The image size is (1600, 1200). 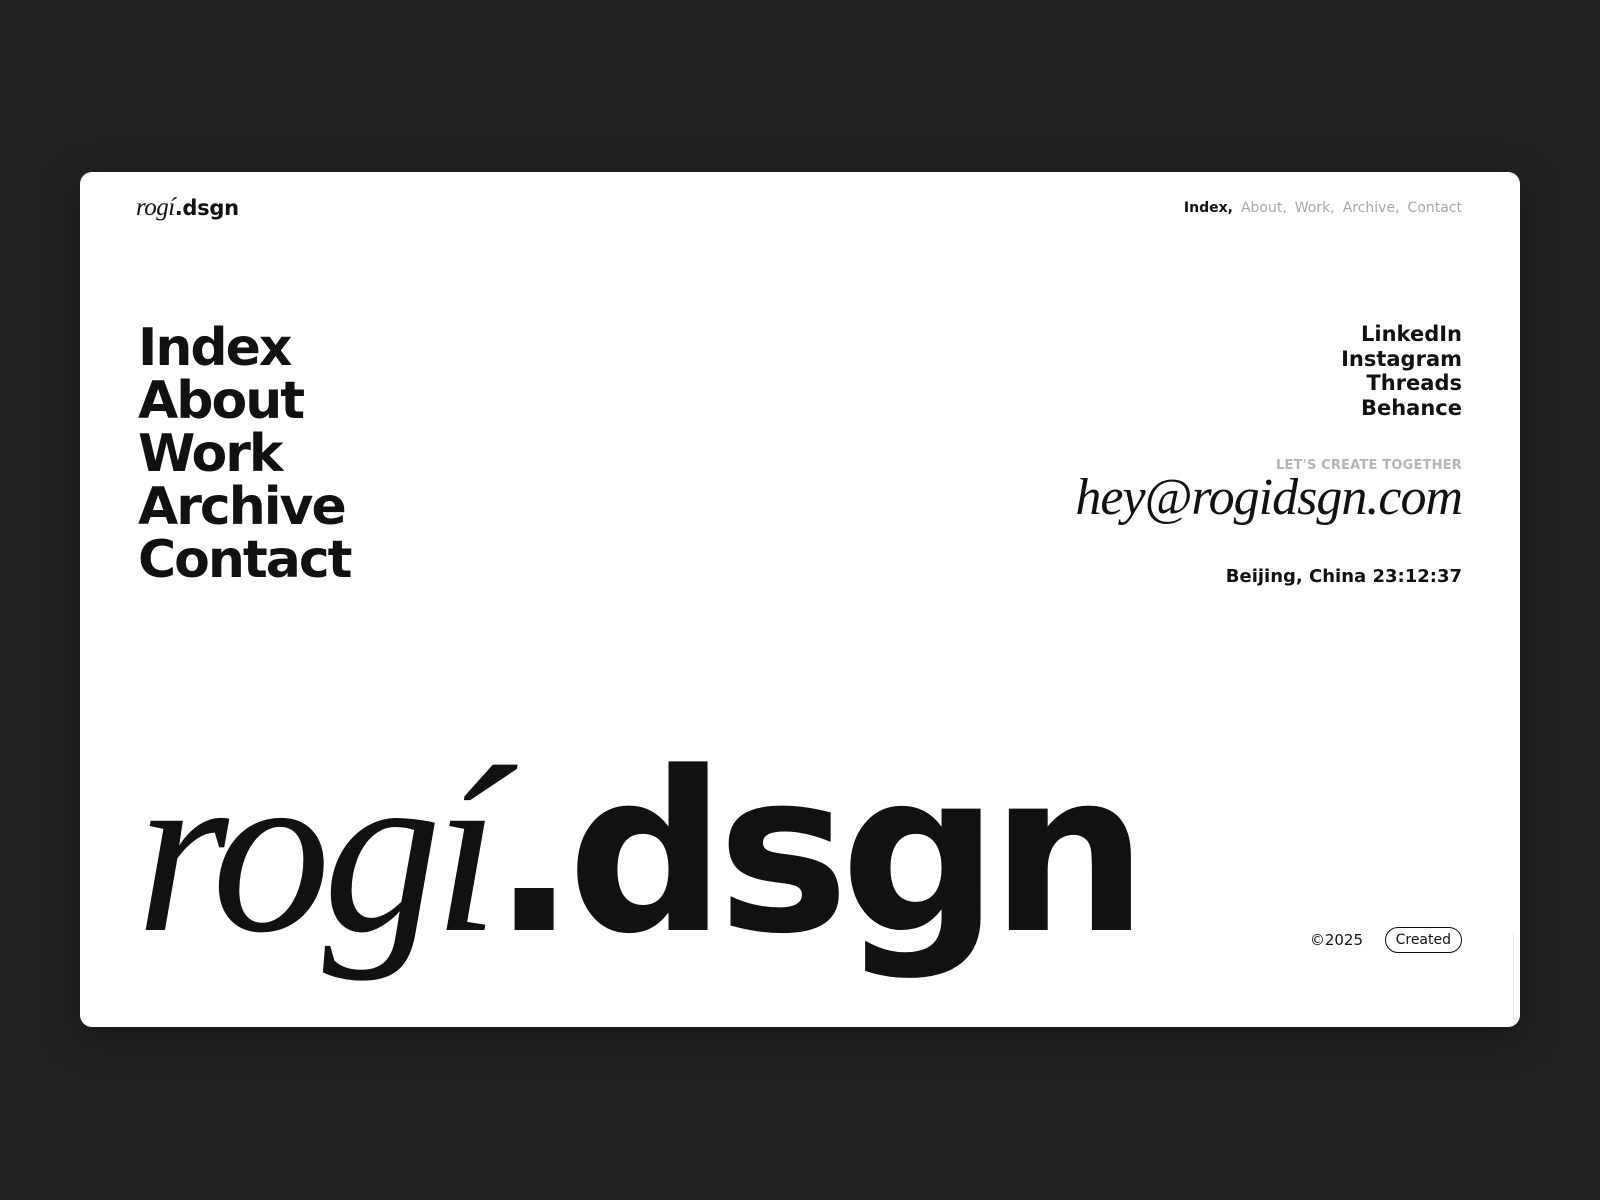 I want to click on top-nav-work: Work,, so click(x=1315, y=208).